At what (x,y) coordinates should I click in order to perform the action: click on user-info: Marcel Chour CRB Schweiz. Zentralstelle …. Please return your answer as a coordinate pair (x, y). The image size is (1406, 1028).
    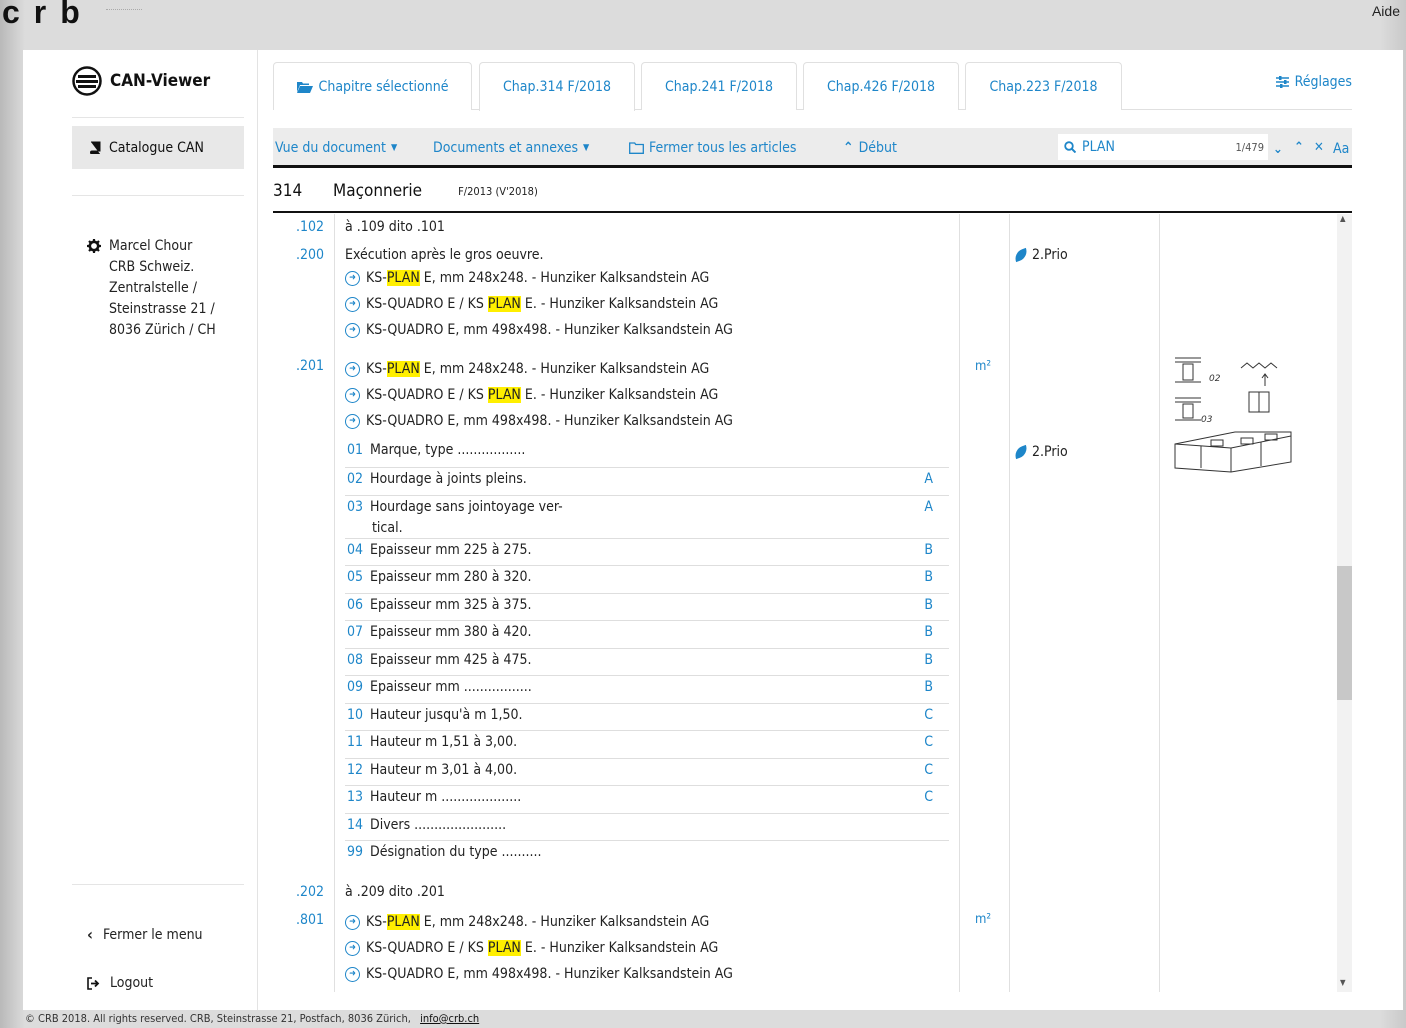
    Looking at the image, I should click on (151, 288).